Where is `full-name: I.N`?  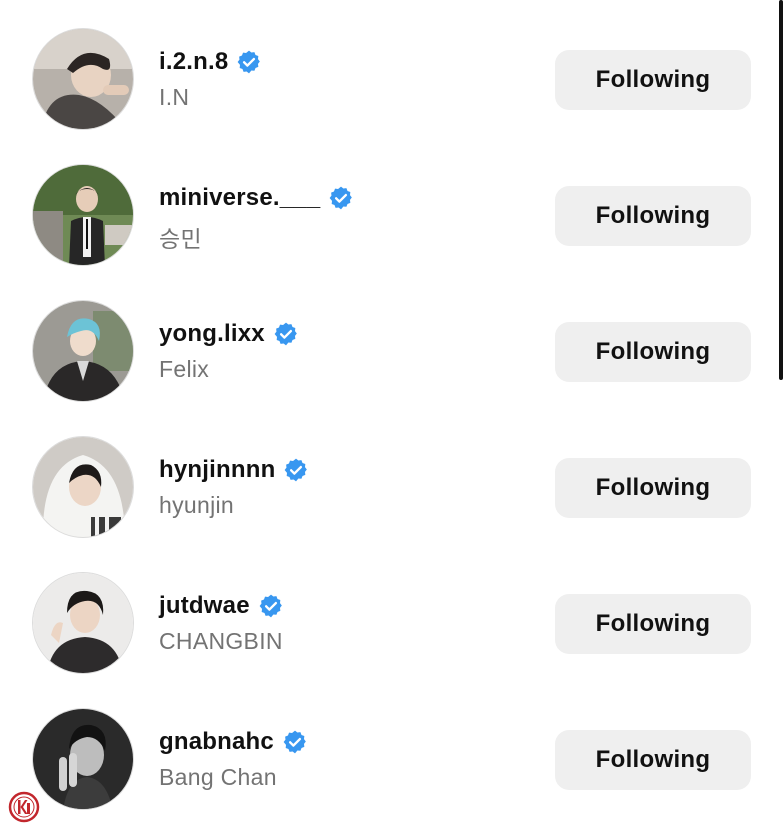 full-name: I.N is located at coordinates (174, 97).